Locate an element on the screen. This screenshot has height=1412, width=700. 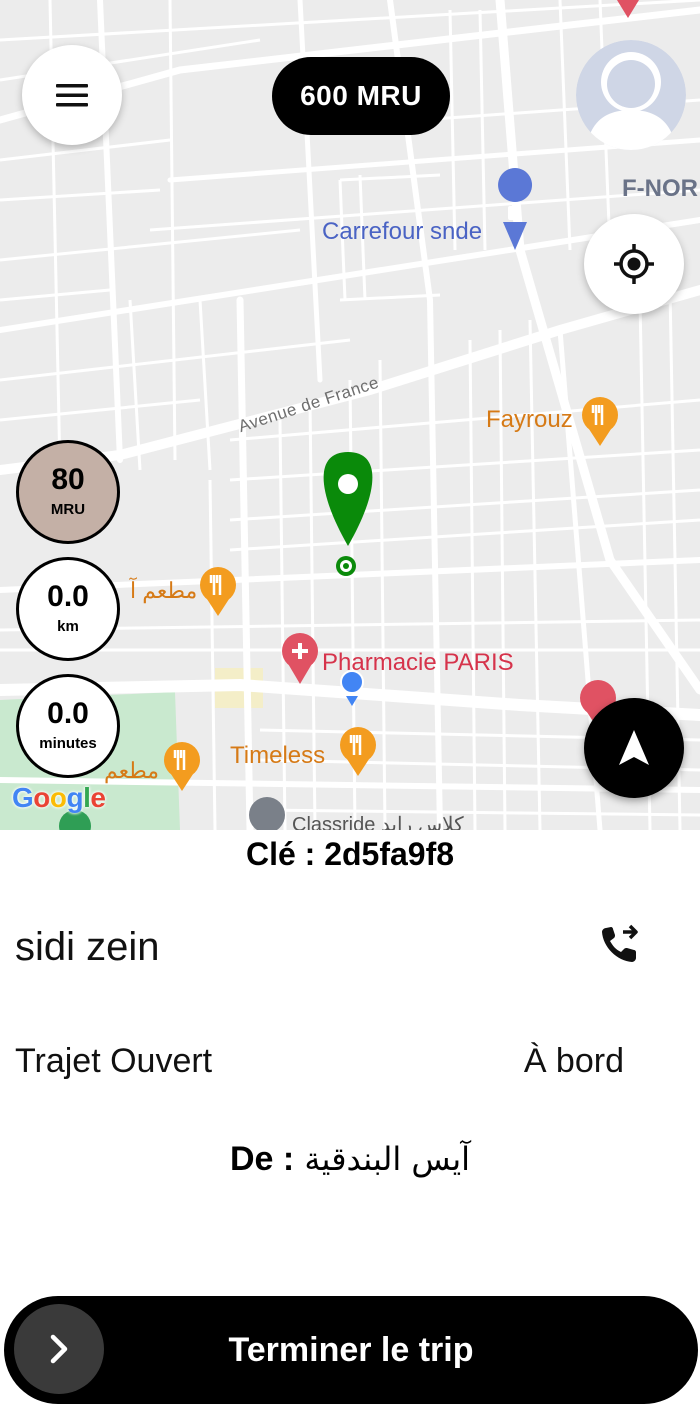
distance-badge: 0.0 km is located at coordinates (68, 609).